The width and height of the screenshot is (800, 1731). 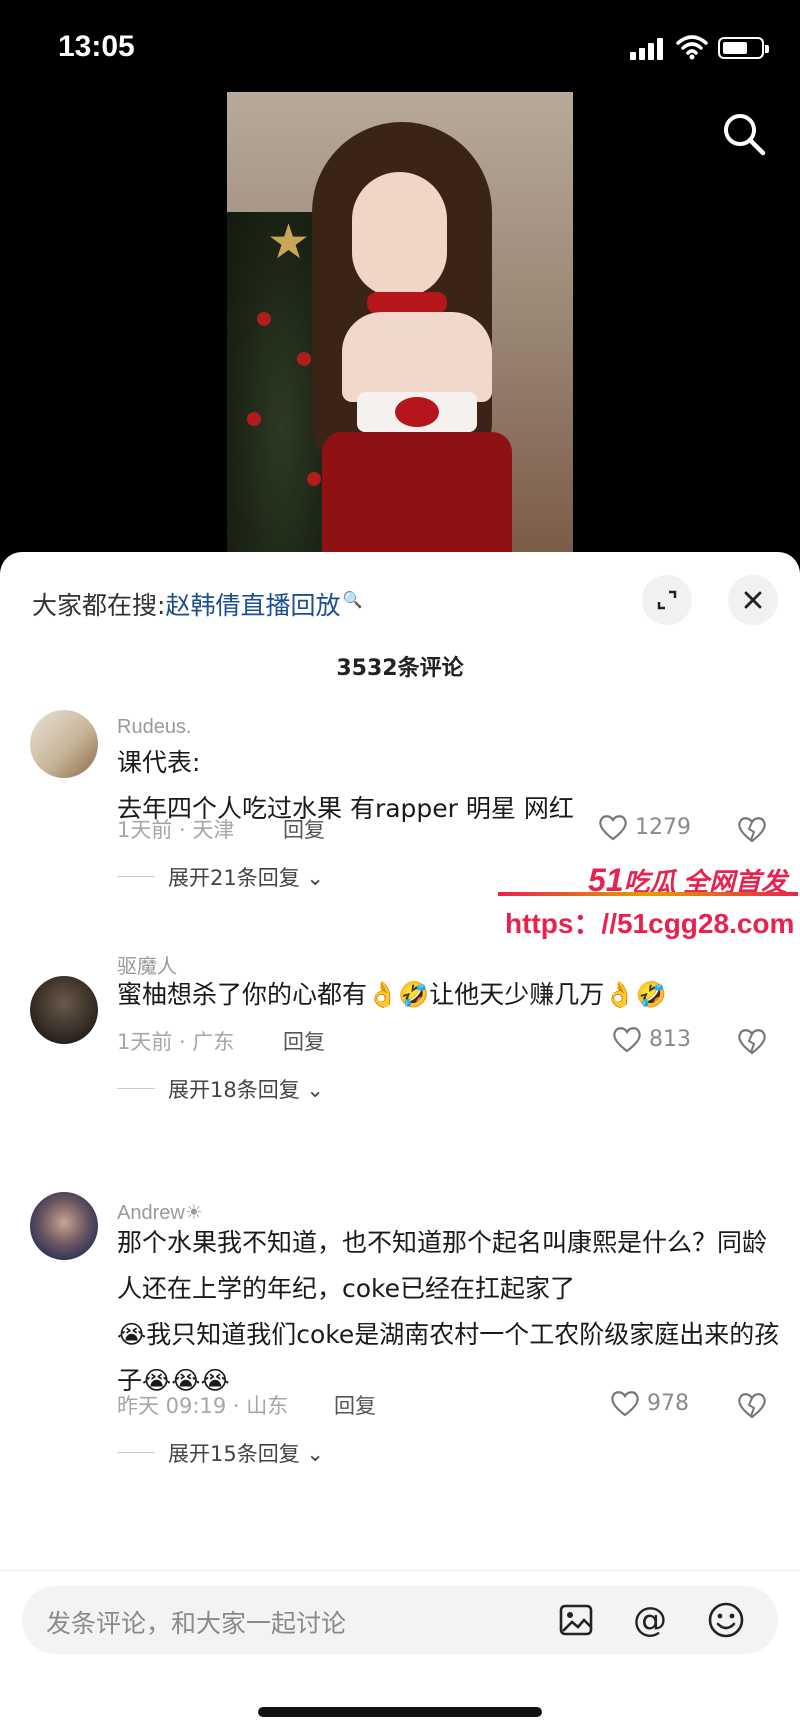 I want to click on expand-button, so click(x=667, y=600).